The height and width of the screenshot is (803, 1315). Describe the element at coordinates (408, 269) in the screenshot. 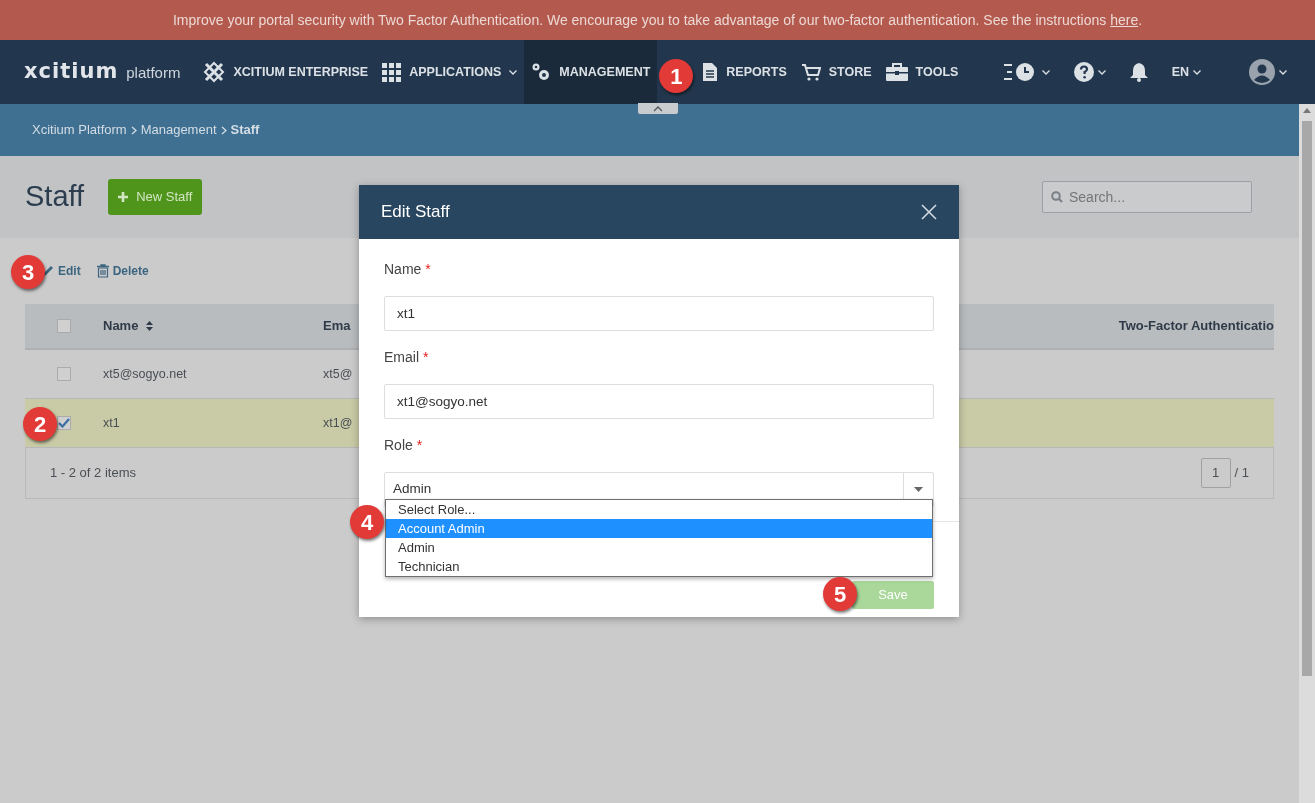

I see `field-label: Name *` at that location.